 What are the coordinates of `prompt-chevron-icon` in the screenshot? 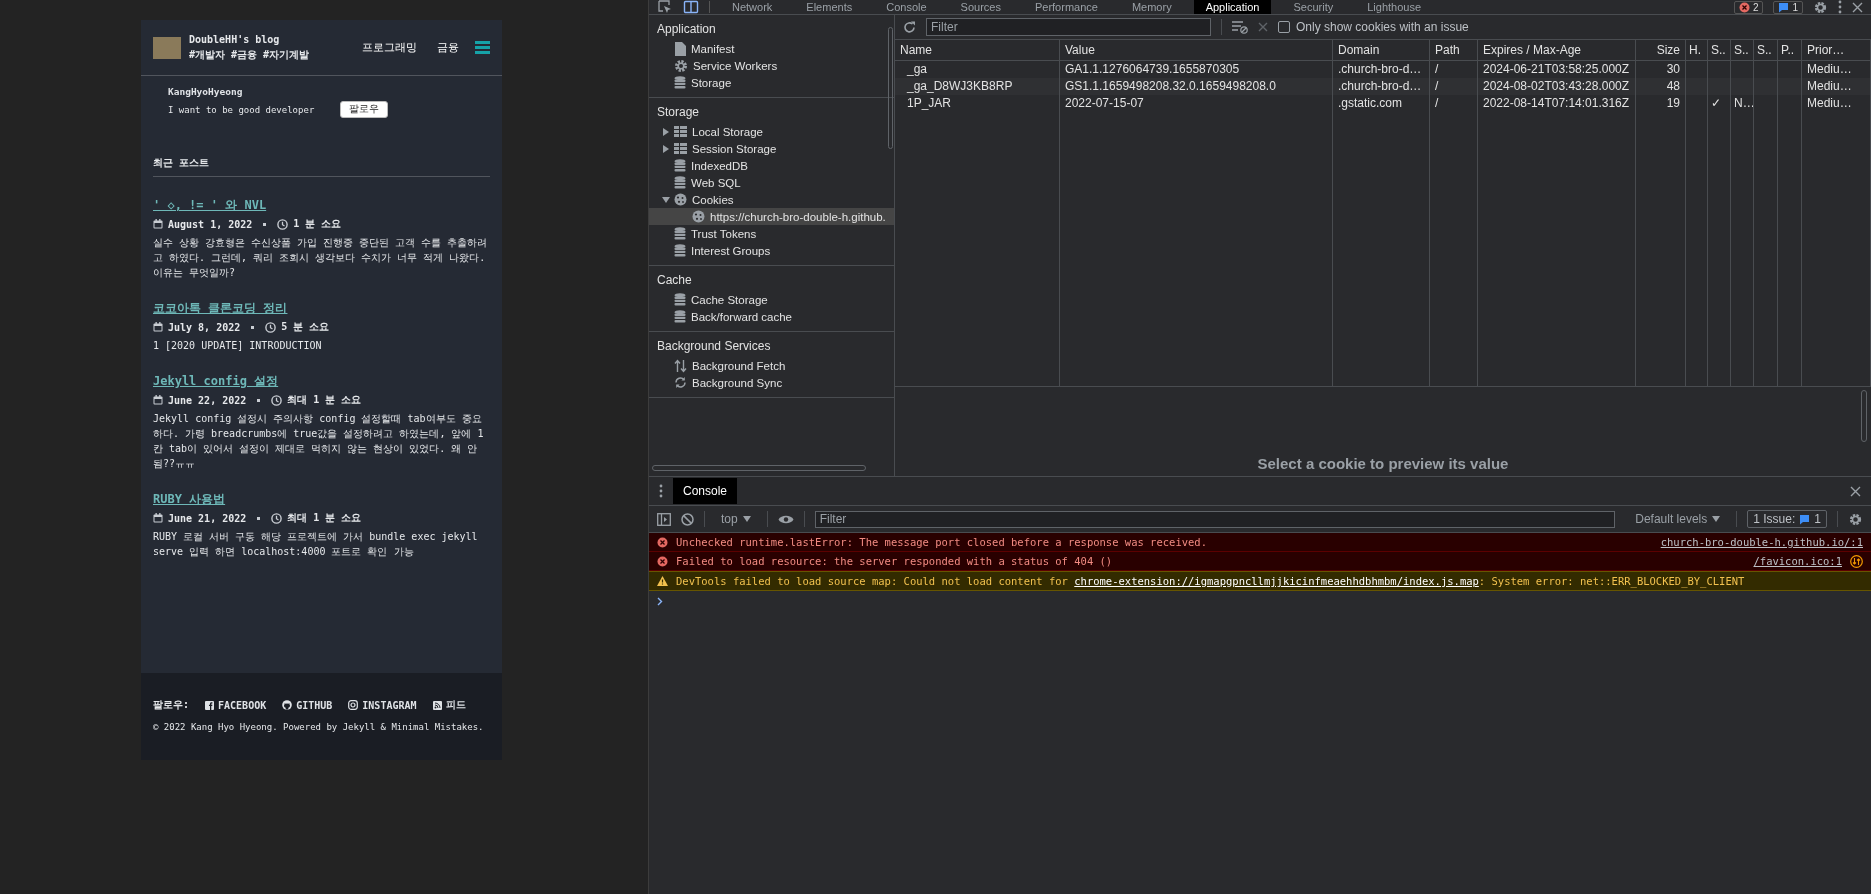 It's located at (660, 601).